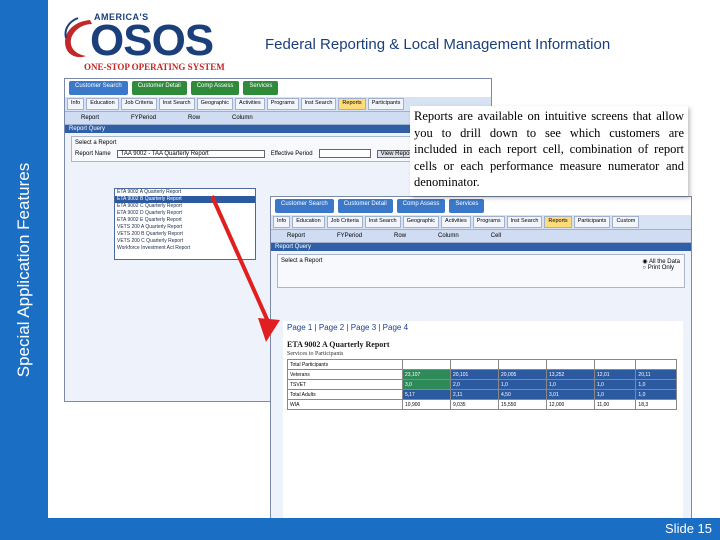  What do you see at coordinates (615, 404) in the screenshot?
I see `table-cell: 11,00` at bounding box center [615, 404].